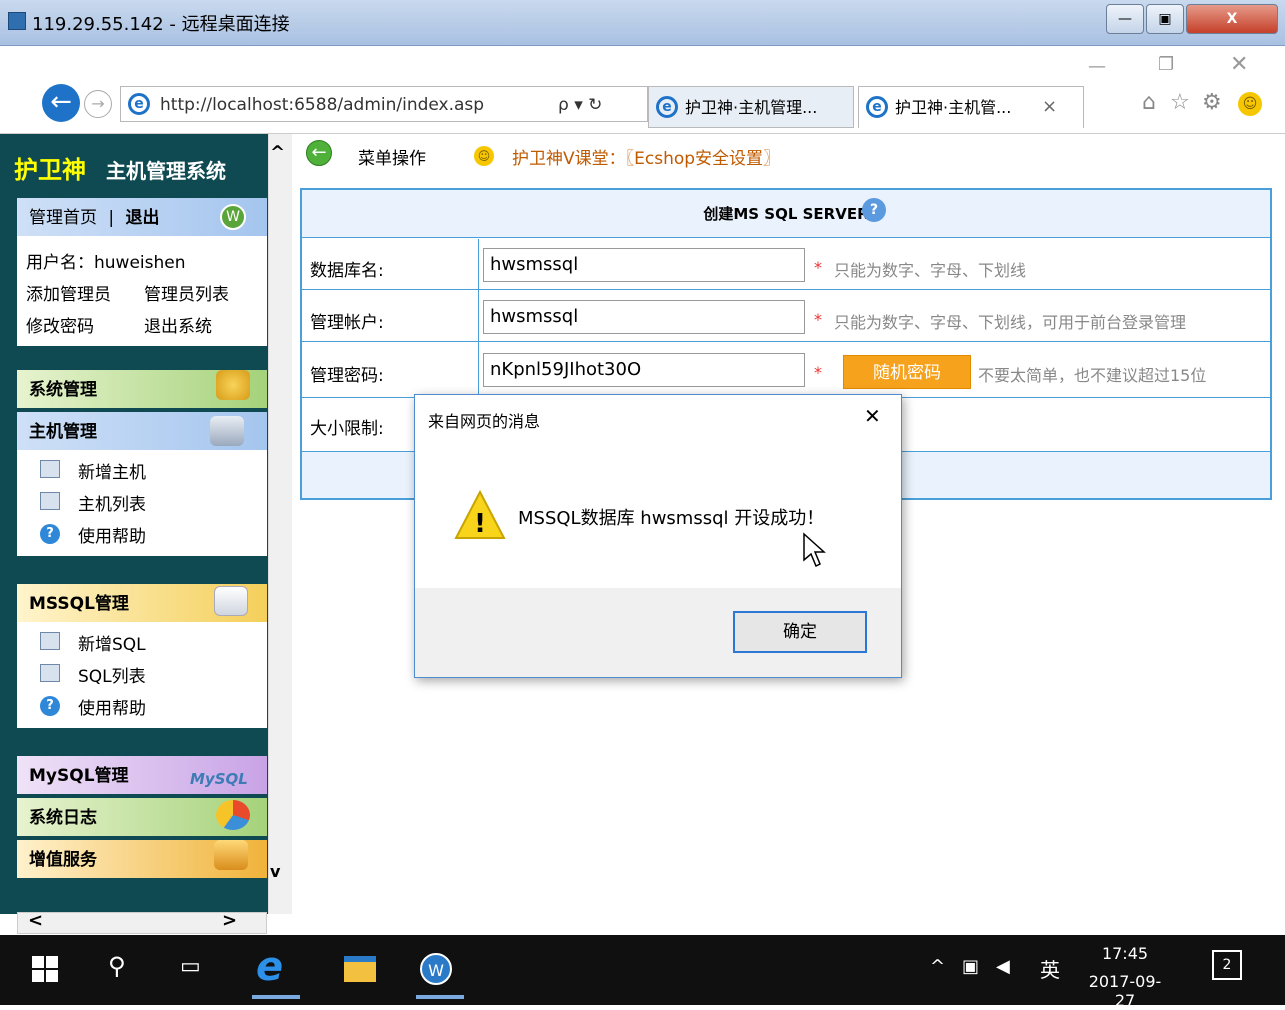  I want to click on network-icon: ▣, so click(970, 966).